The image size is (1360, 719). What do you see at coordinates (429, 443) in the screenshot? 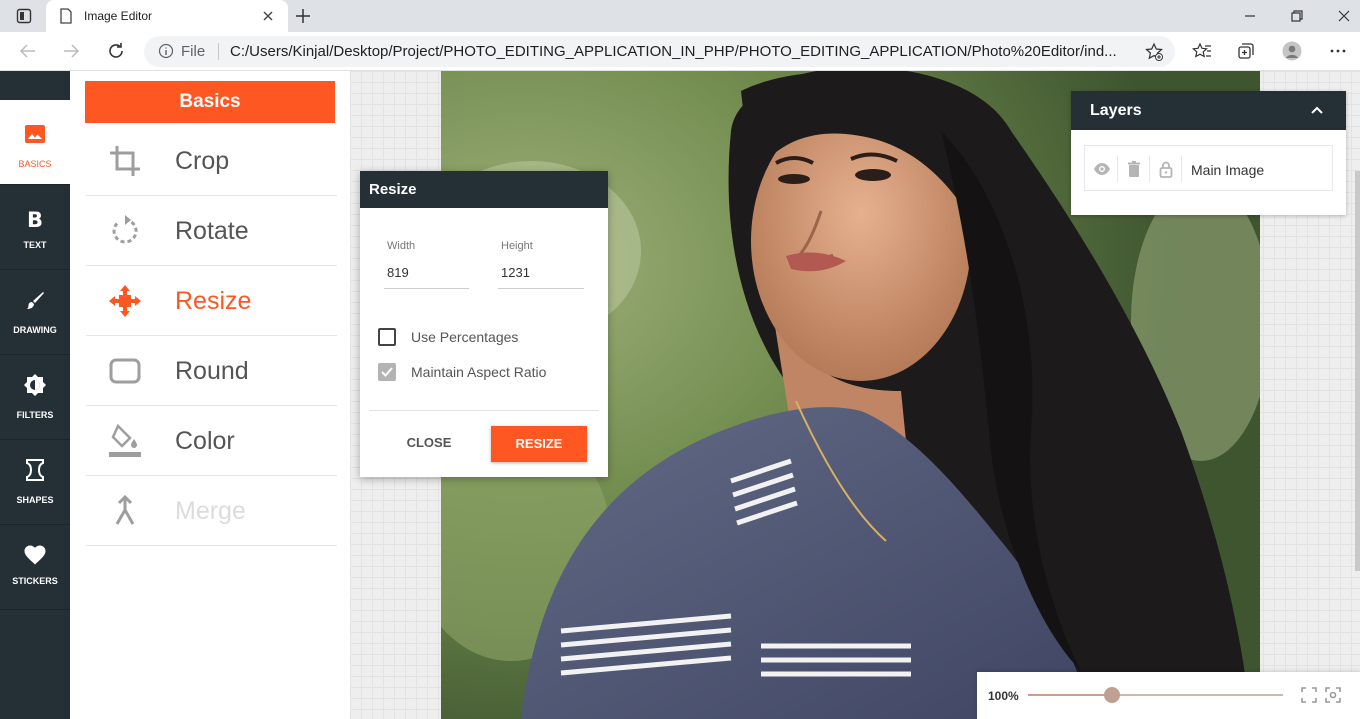
I see `close-button: CLOSE` at bounding box center [429, 443].